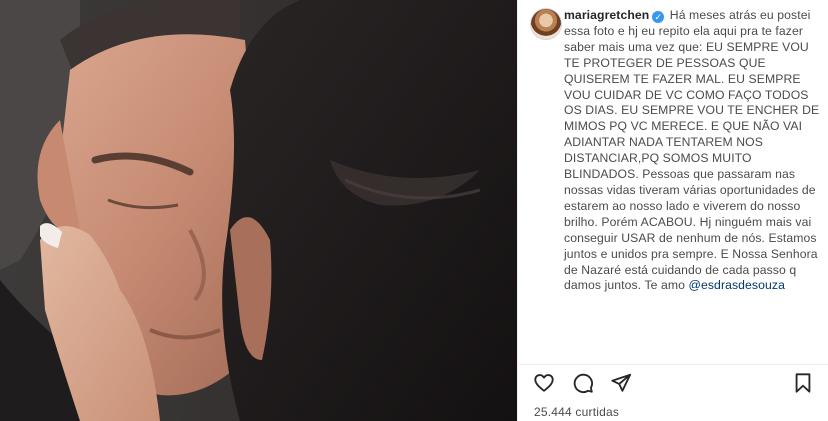  I want to click on like-button, so click(544, 383).